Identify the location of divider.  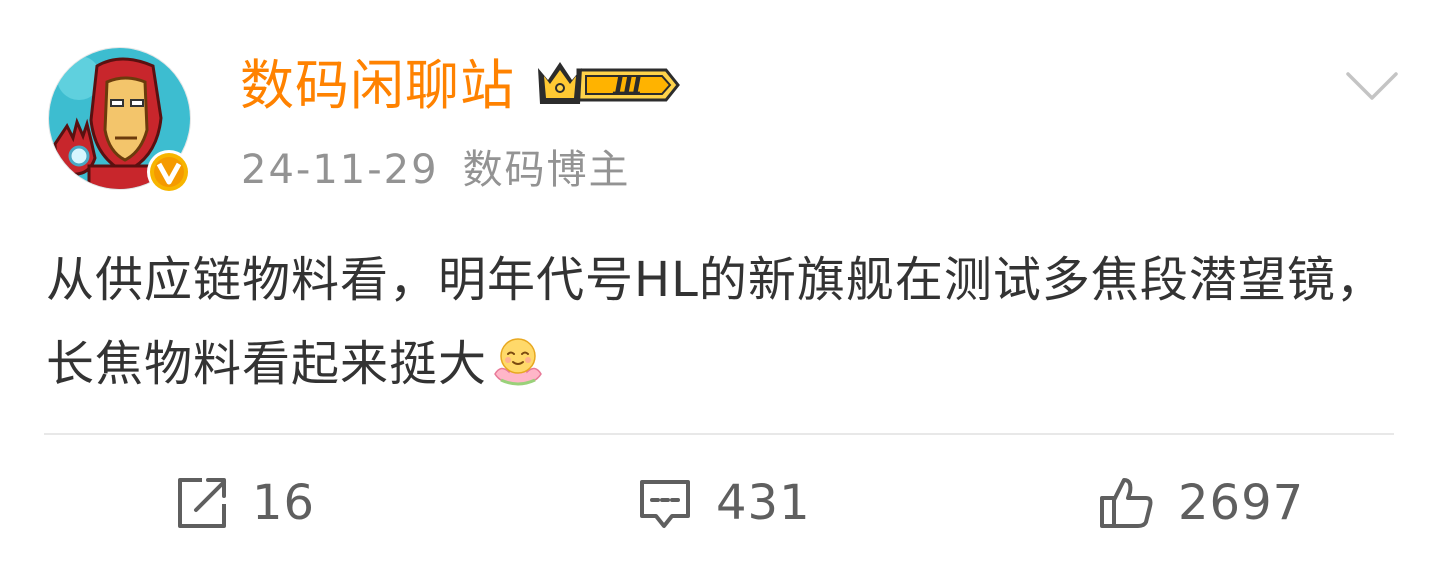
(719, 434).